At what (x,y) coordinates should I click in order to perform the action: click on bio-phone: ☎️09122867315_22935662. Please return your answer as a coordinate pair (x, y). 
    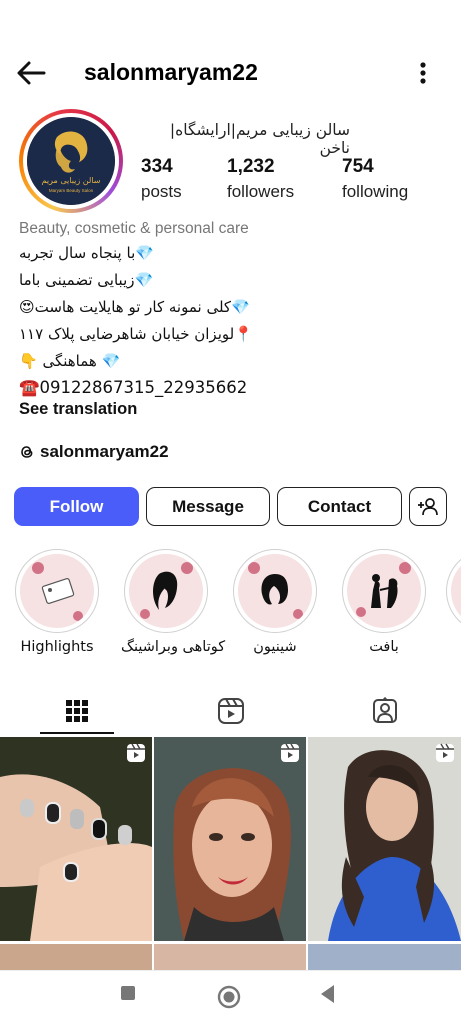
    Looking at the image, I should click on (234, 387).